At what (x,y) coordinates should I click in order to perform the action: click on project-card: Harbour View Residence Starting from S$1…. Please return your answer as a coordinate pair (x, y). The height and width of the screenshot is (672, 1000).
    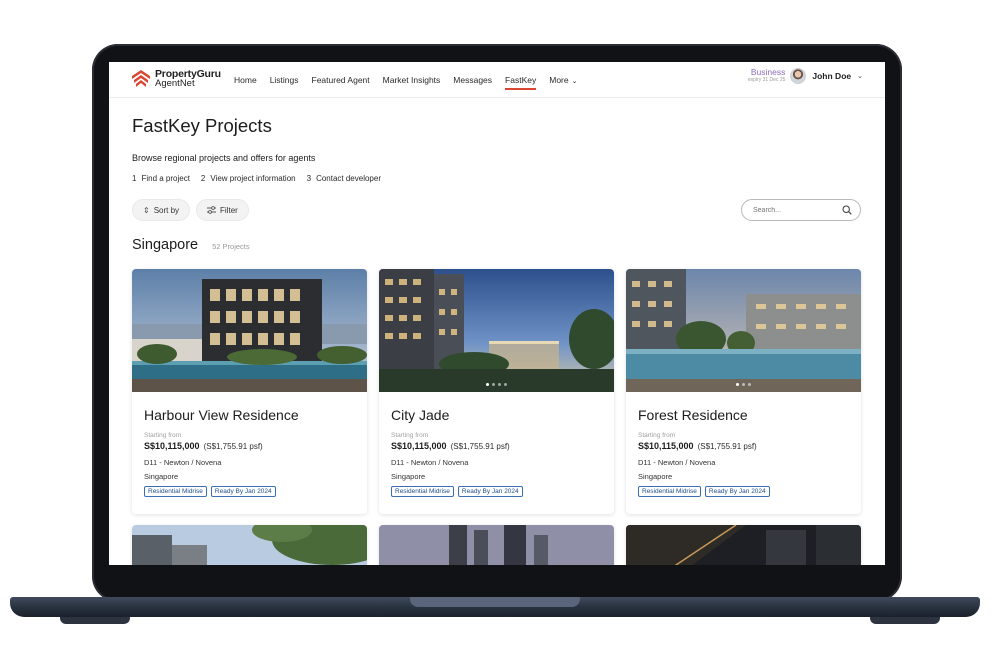
    Looking at the image, I should click on (249, 391).